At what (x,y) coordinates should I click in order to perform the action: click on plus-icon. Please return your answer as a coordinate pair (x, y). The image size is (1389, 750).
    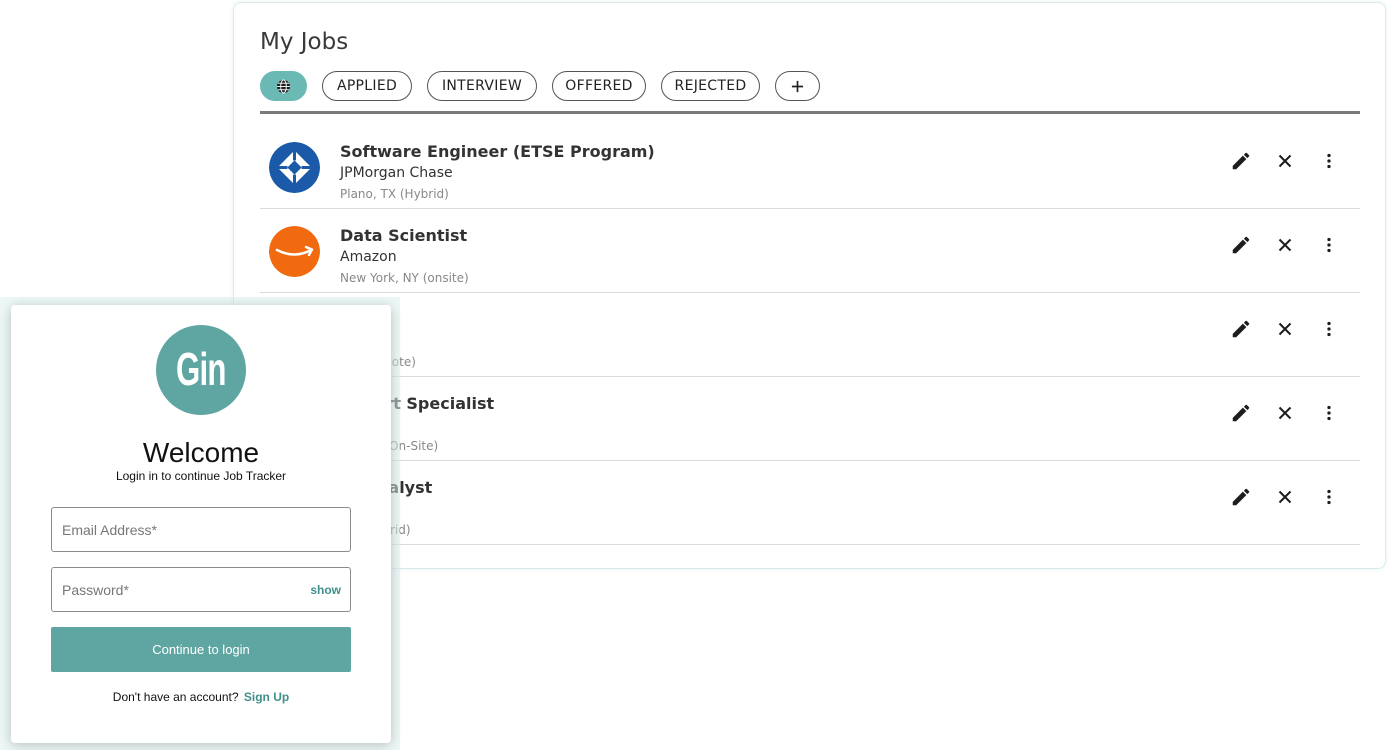
    Looking at the image, I should click on (797, 86).